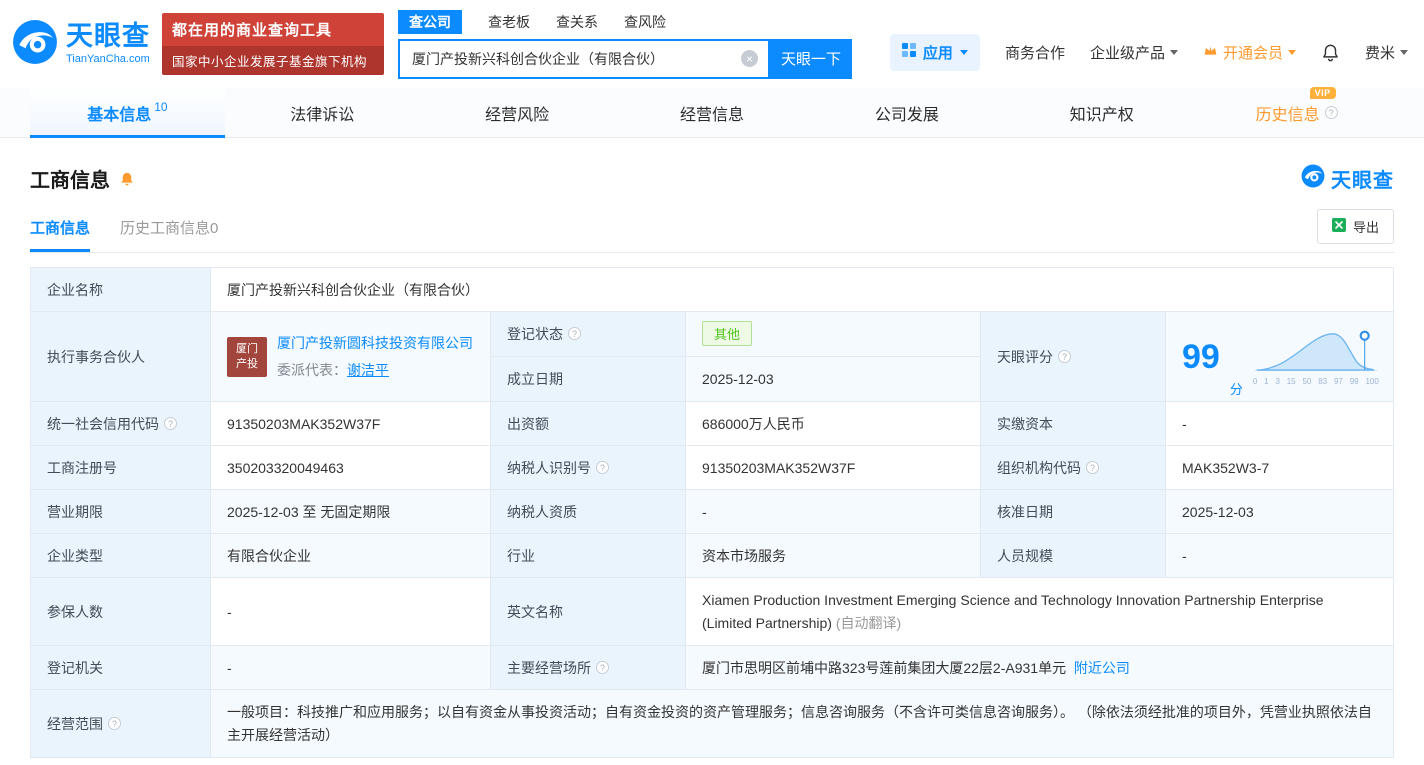  I want to click on partner-company-logo: 厦门 产投, so click(247, 356).